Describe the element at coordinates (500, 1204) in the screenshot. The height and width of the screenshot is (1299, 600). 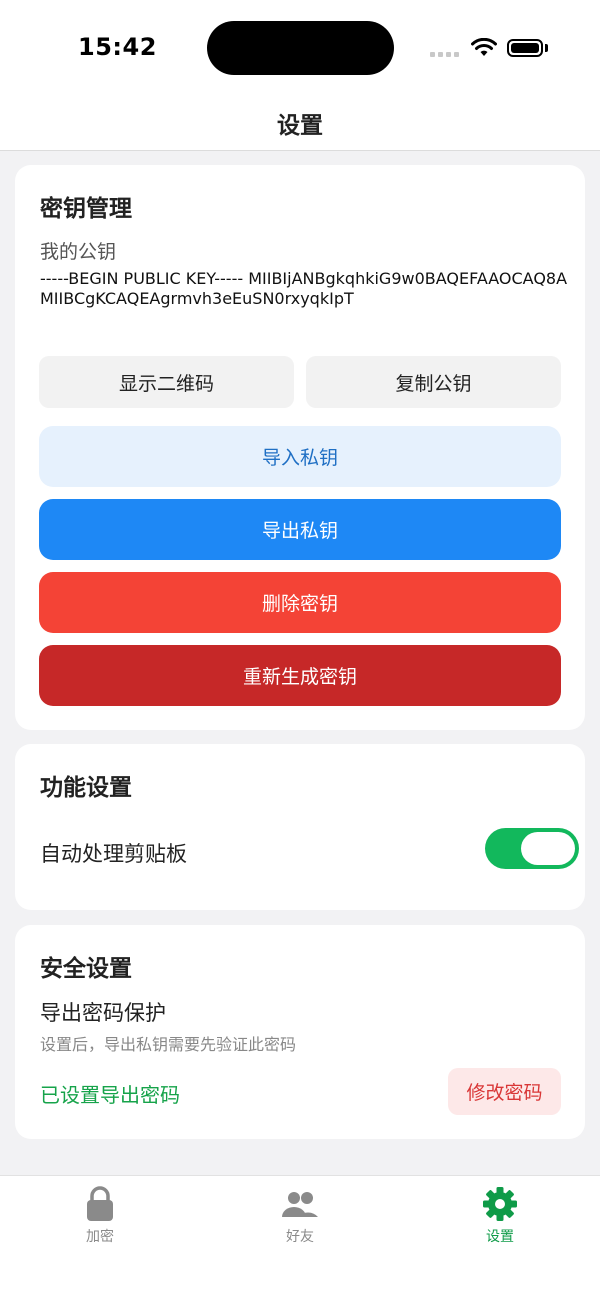
I see `gear-icon` at that location.